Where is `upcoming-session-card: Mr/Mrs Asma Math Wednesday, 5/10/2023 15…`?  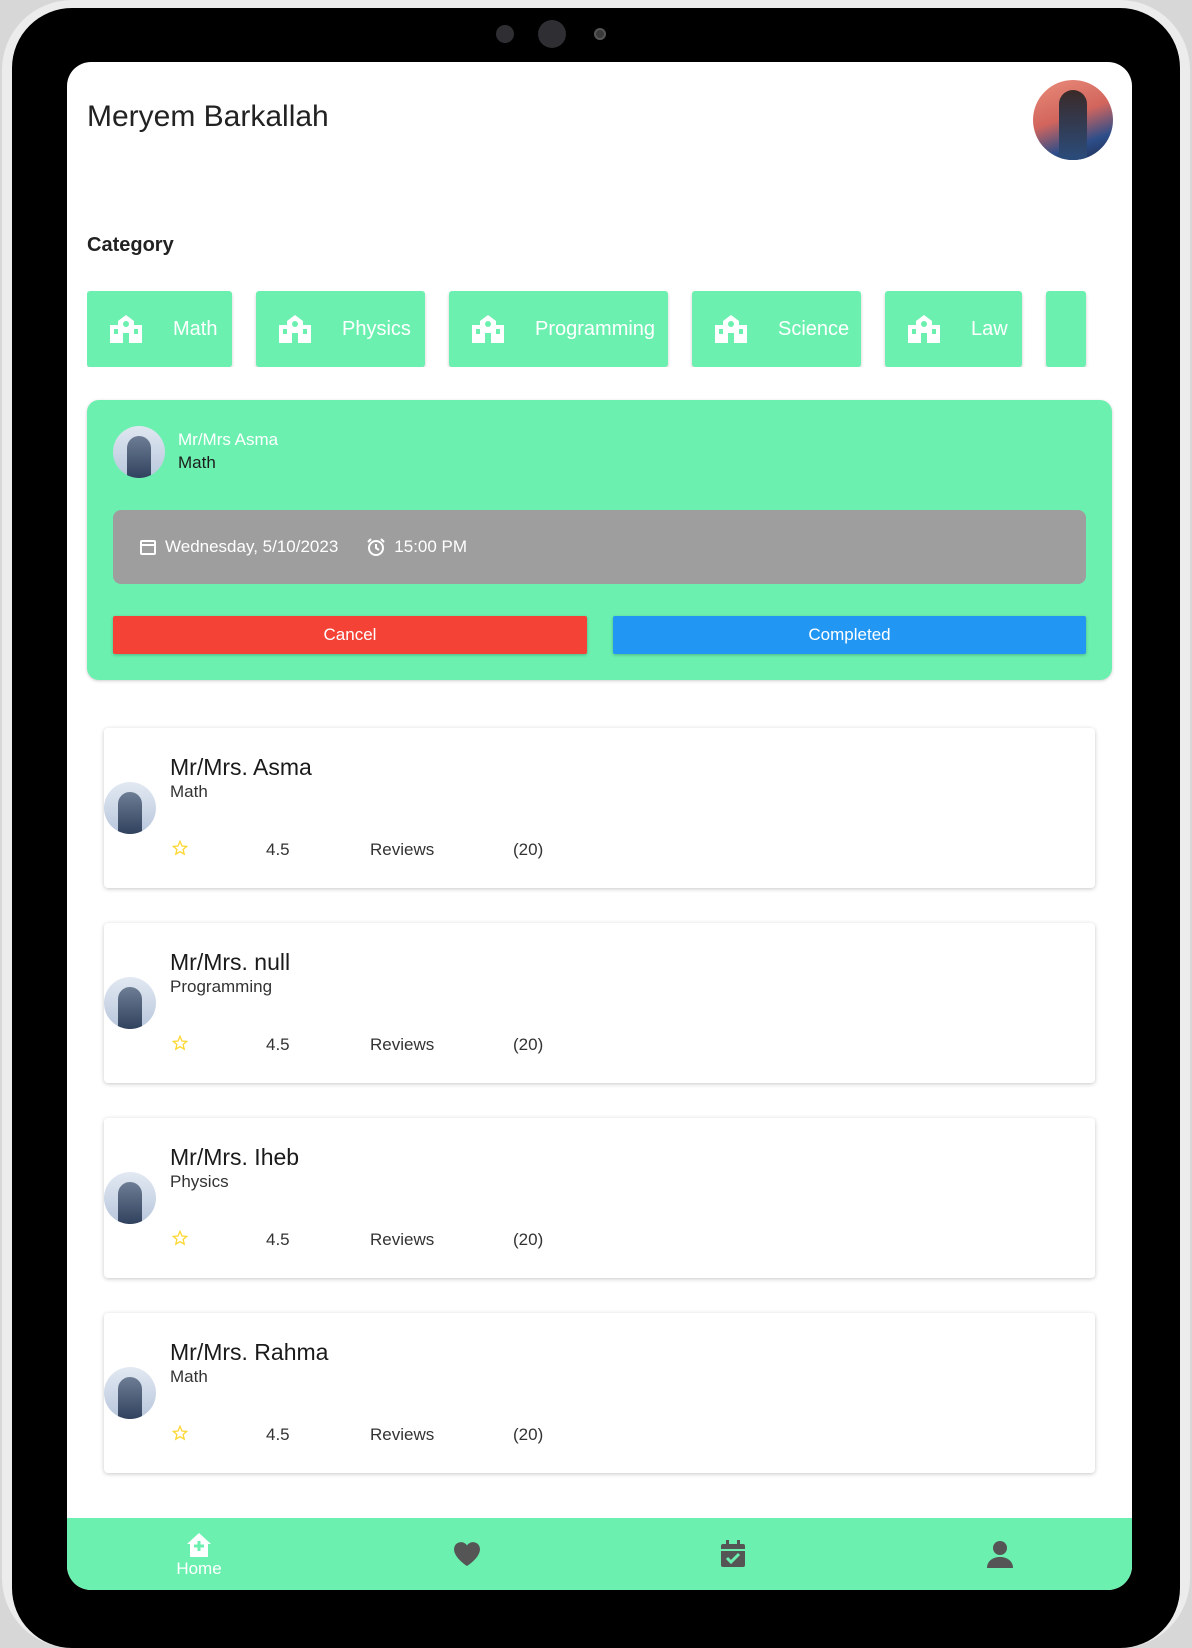
upcoming-session-card: Mr/Mrs Asma Math Wednesday, 5/10/2023 15… is located at coordinates (599, 540).